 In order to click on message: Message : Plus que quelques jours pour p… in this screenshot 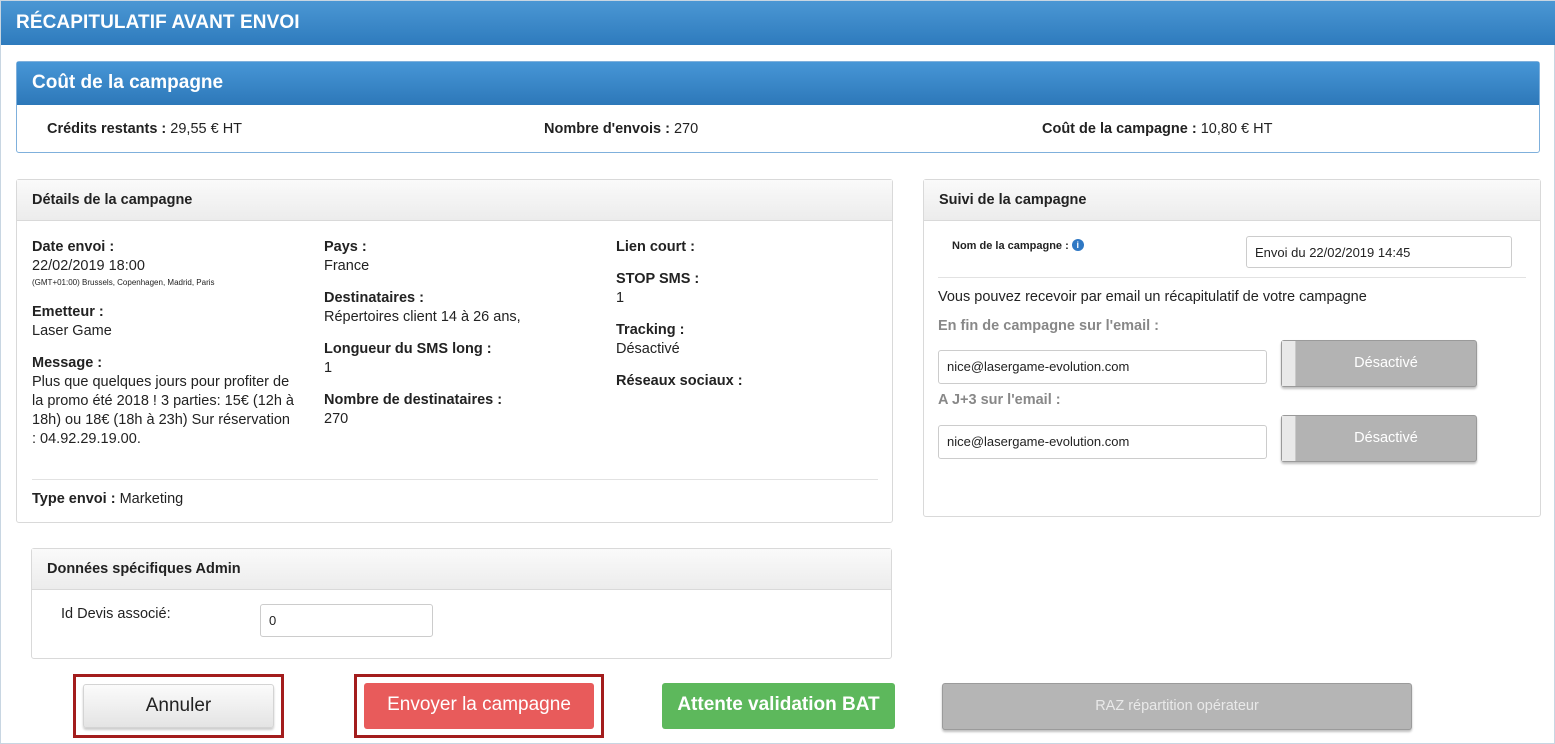, I will do `click(163, 401)`.